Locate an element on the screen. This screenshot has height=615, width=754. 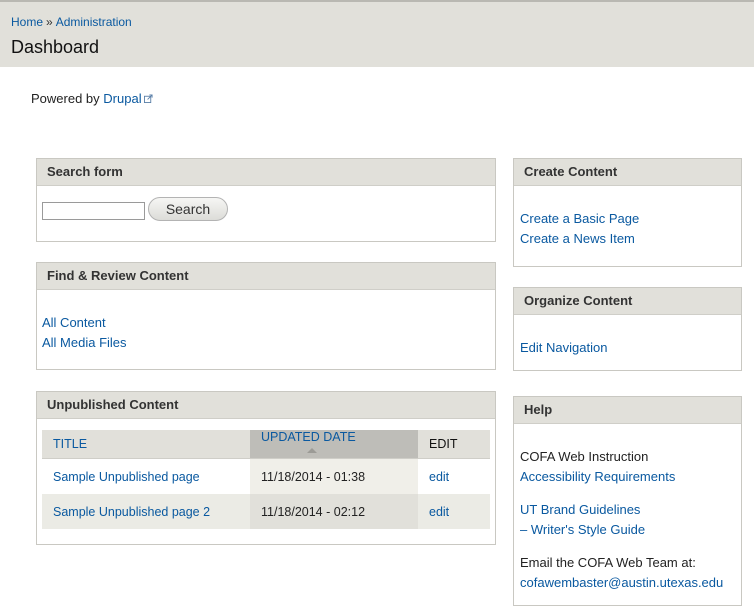
drupal-link: Drupal is located at coordinates (122, 98).